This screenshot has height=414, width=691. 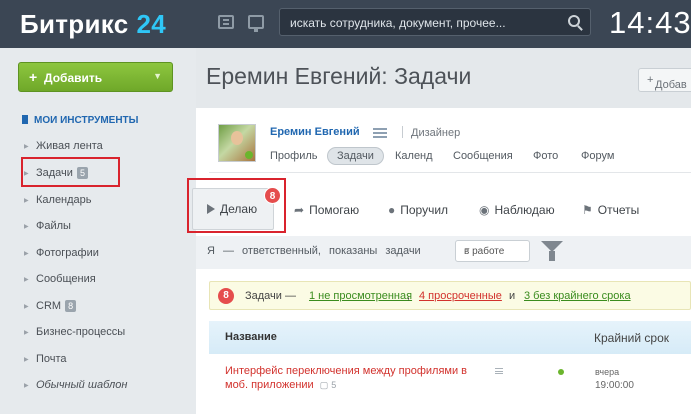 I want to click on add-task-button: + Добав, so click(x=664, y=80).